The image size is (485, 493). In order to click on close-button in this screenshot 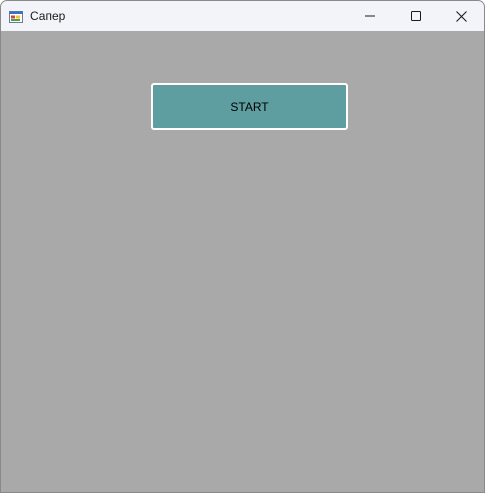, I will do `click(461, 16)`.